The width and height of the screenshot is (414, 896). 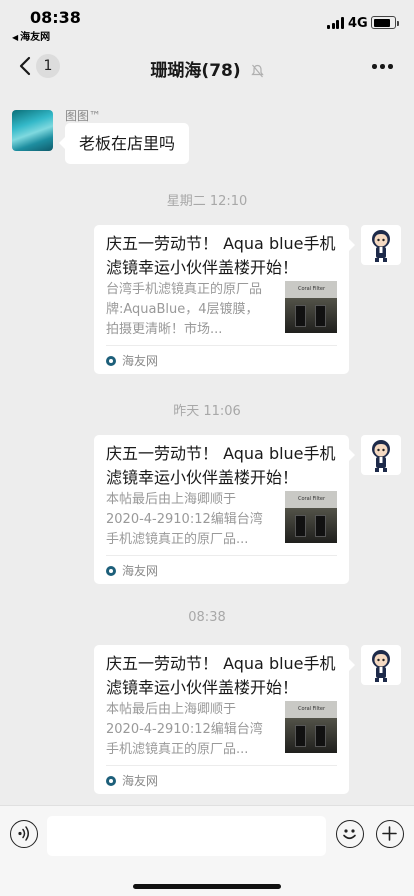 I want to click on chat-input-bar, so click(x=207, y=850).